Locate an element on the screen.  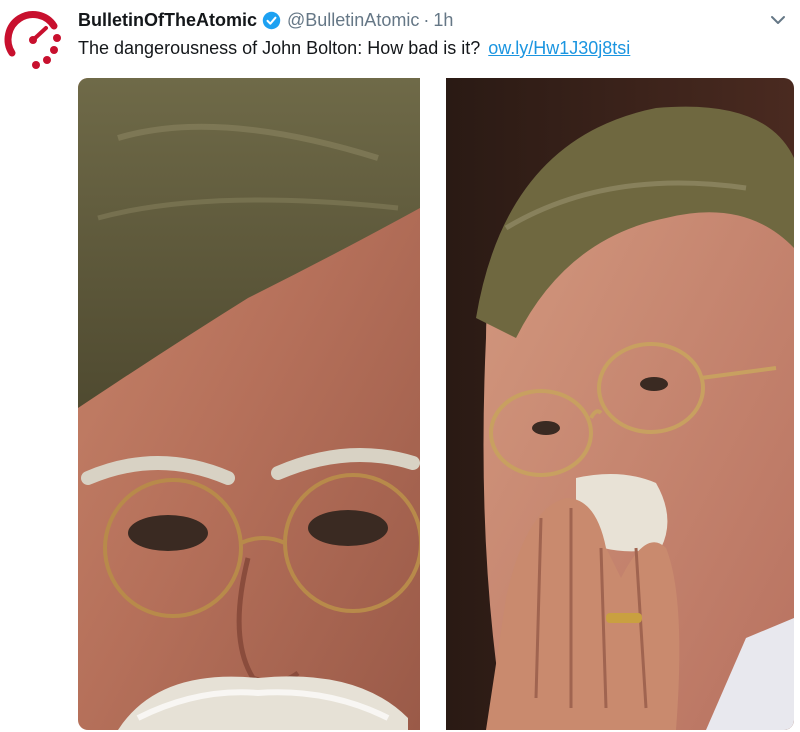
display-name: BulletinOfTheAtomic is located at coordinates (167, 20).